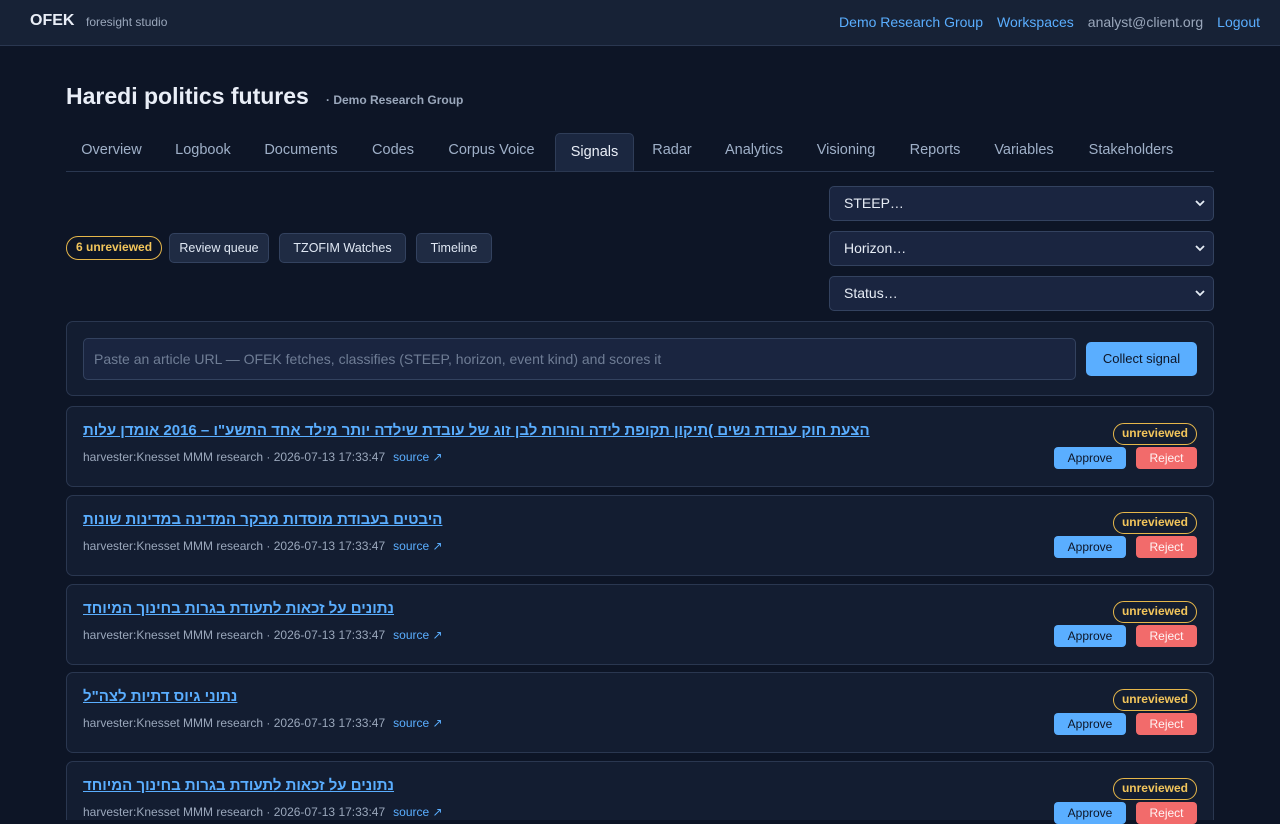 The width and height of the screenshot is (1280, 824). I want to click on tab-variables: Variables, so click(1024, 152).